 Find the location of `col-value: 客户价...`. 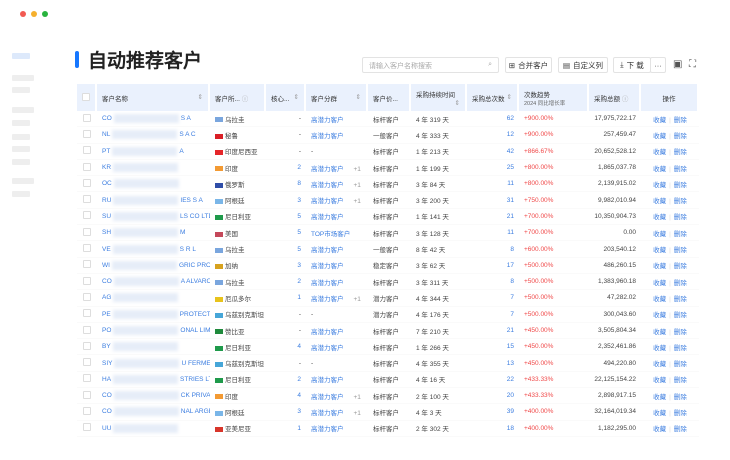

col-value: 客户价... is located at coordinates (389, 97).